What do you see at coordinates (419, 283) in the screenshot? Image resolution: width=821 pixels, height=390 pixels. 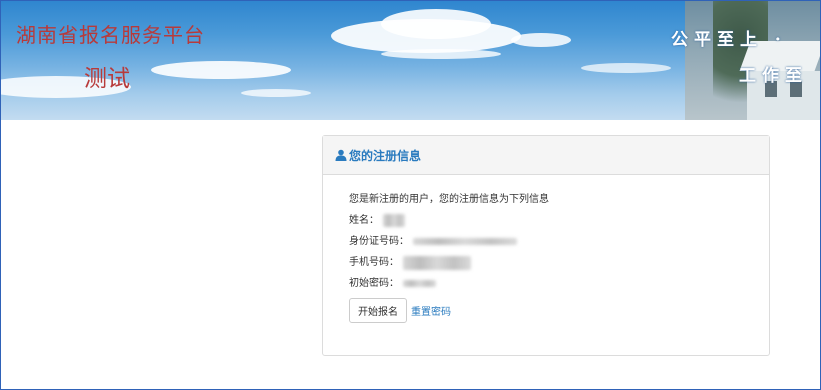 I see `redacted-password-value` at bounding box center [419, 283].